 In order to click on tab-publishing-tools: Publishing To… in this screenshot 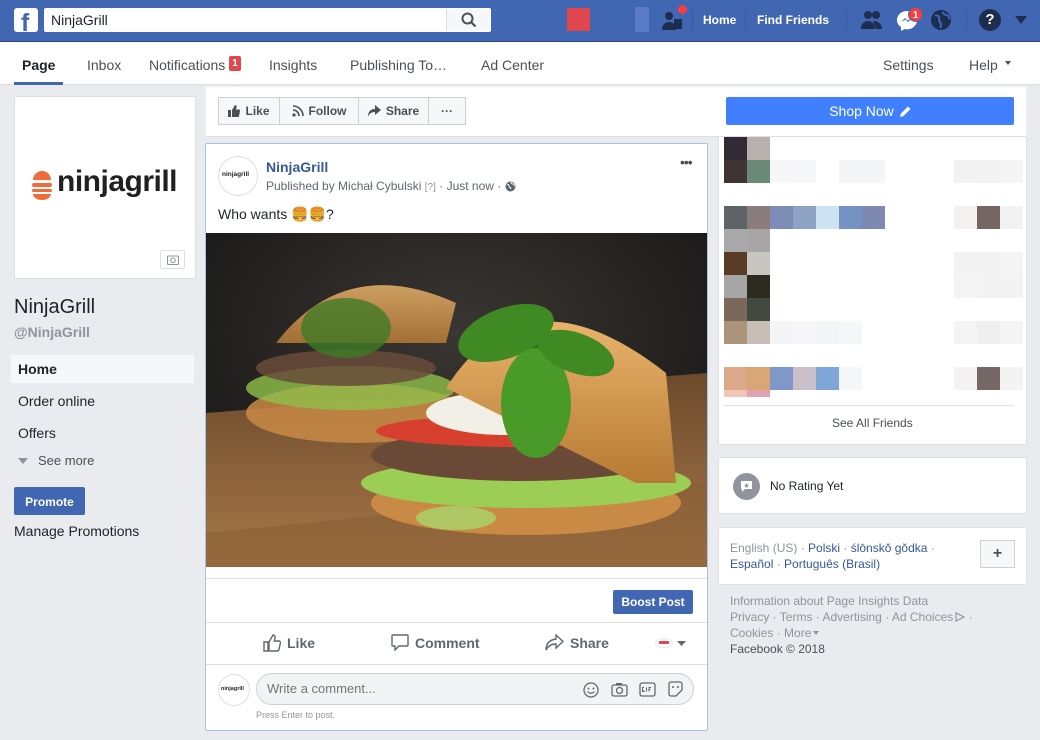, I will do `click(398, 65)`.